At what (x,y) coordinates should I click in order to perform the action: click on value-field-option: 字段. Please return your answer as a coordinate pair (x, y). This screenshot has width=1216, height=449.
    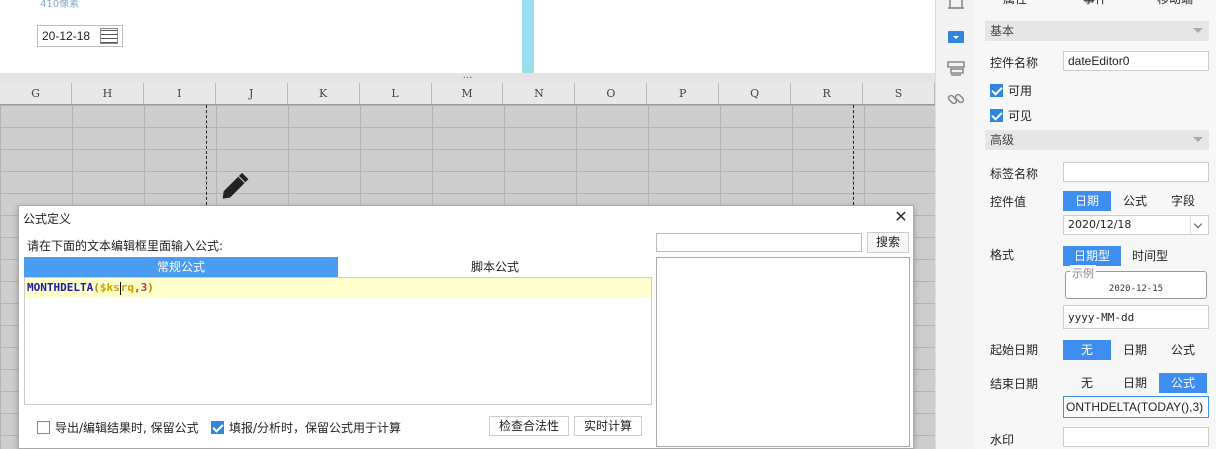
    Looking at the image, I should click on (1183, 201).